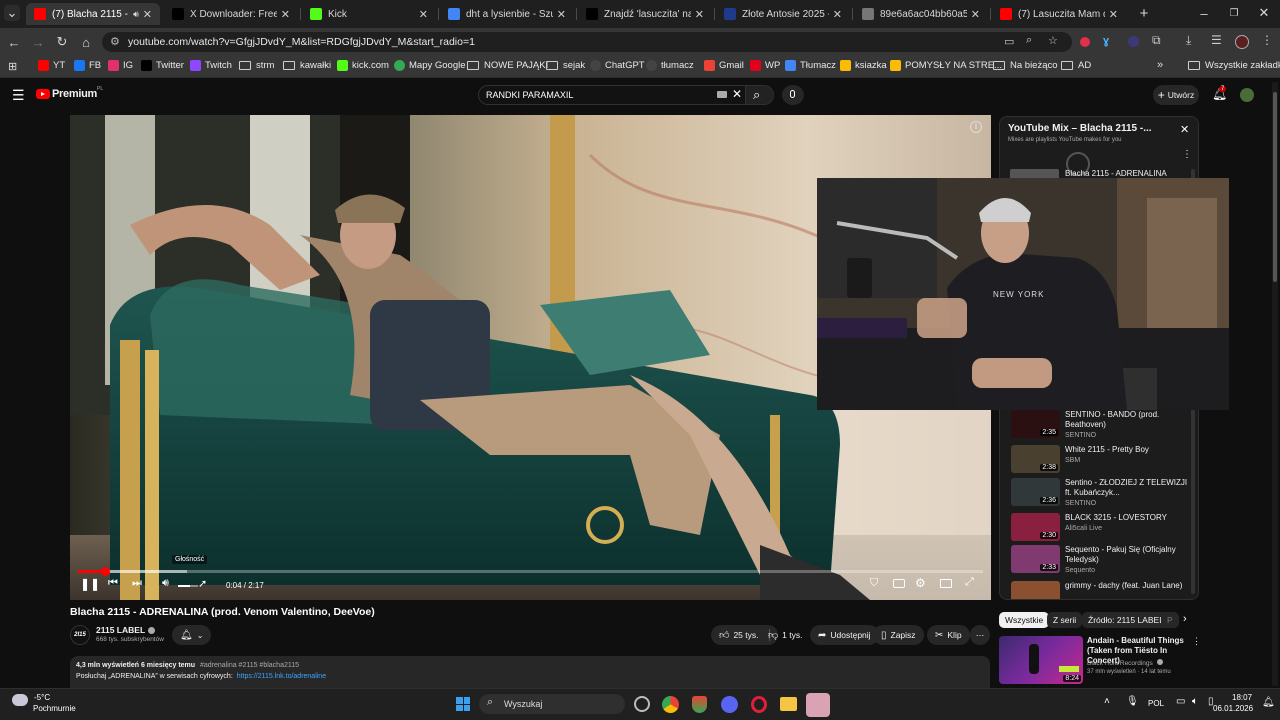 This screenshot has width=1280, height=720. What do you see at coordinates (12, 66) in the screenshot?
I see `apps-grid-icon: ⊞` at bounding box center [12, 66].